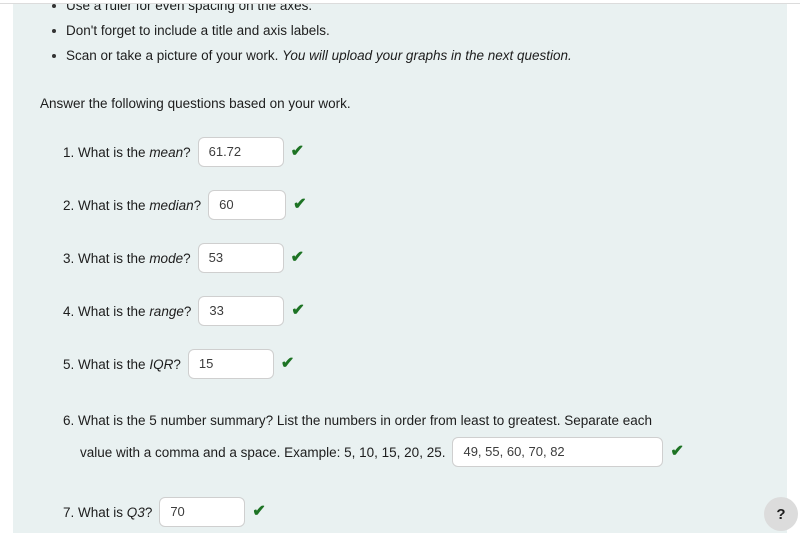 The image size is (800, 533). Describe the element at coordinates (781, 514) in the screenshot. I see `help-button: ?` at that location.